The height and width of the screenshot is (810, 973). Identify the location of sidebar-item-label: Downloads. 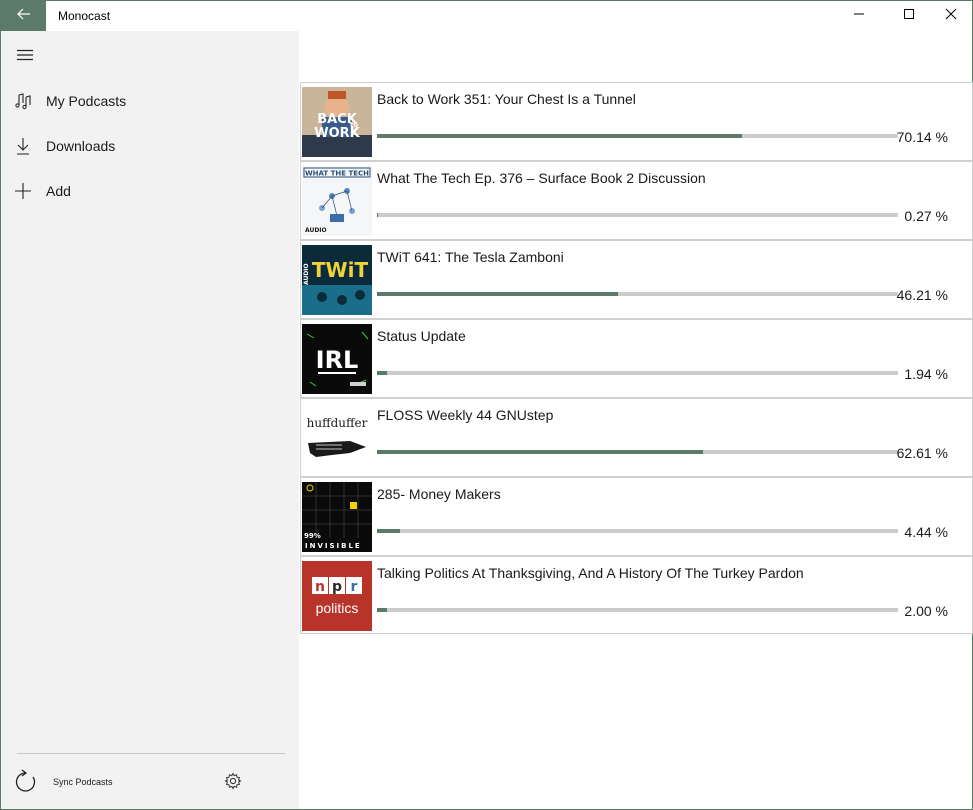
(81, 146).